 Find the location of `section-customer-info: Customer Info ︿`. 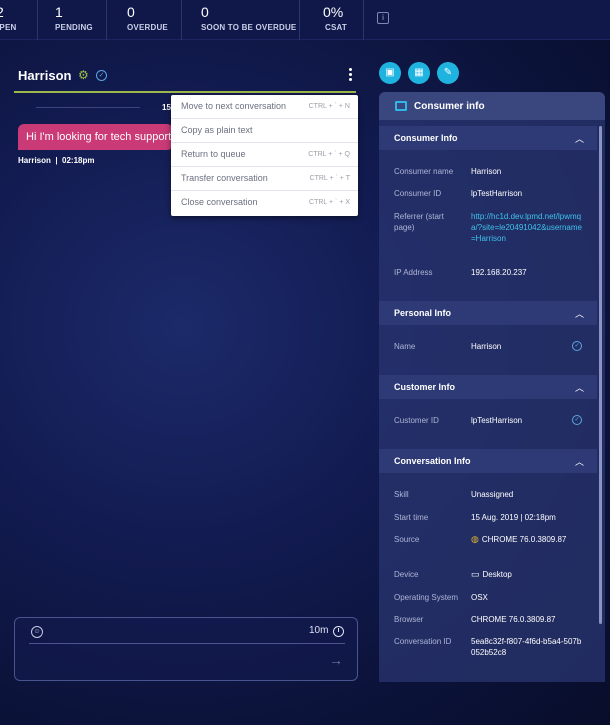

section-customer-info: Customer Info ︿ is located at coordinates (488, 387).